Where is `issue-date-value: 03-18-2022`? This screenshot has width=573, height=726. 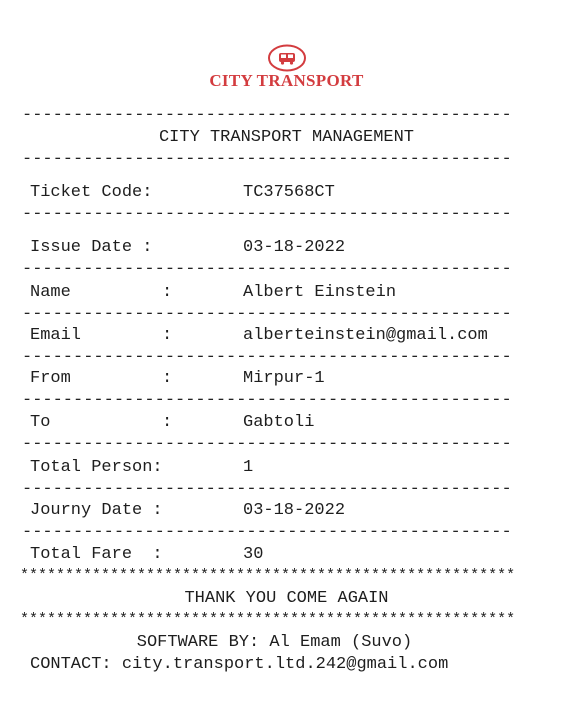
issue-date-value: 03-18-2022 is located at coordinates (294, 247).